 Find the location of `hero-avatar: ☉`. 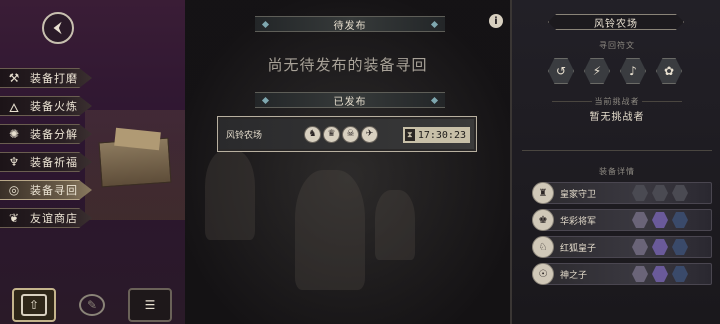

hero-avatar: ☉ is located at coordinates (543, 274).